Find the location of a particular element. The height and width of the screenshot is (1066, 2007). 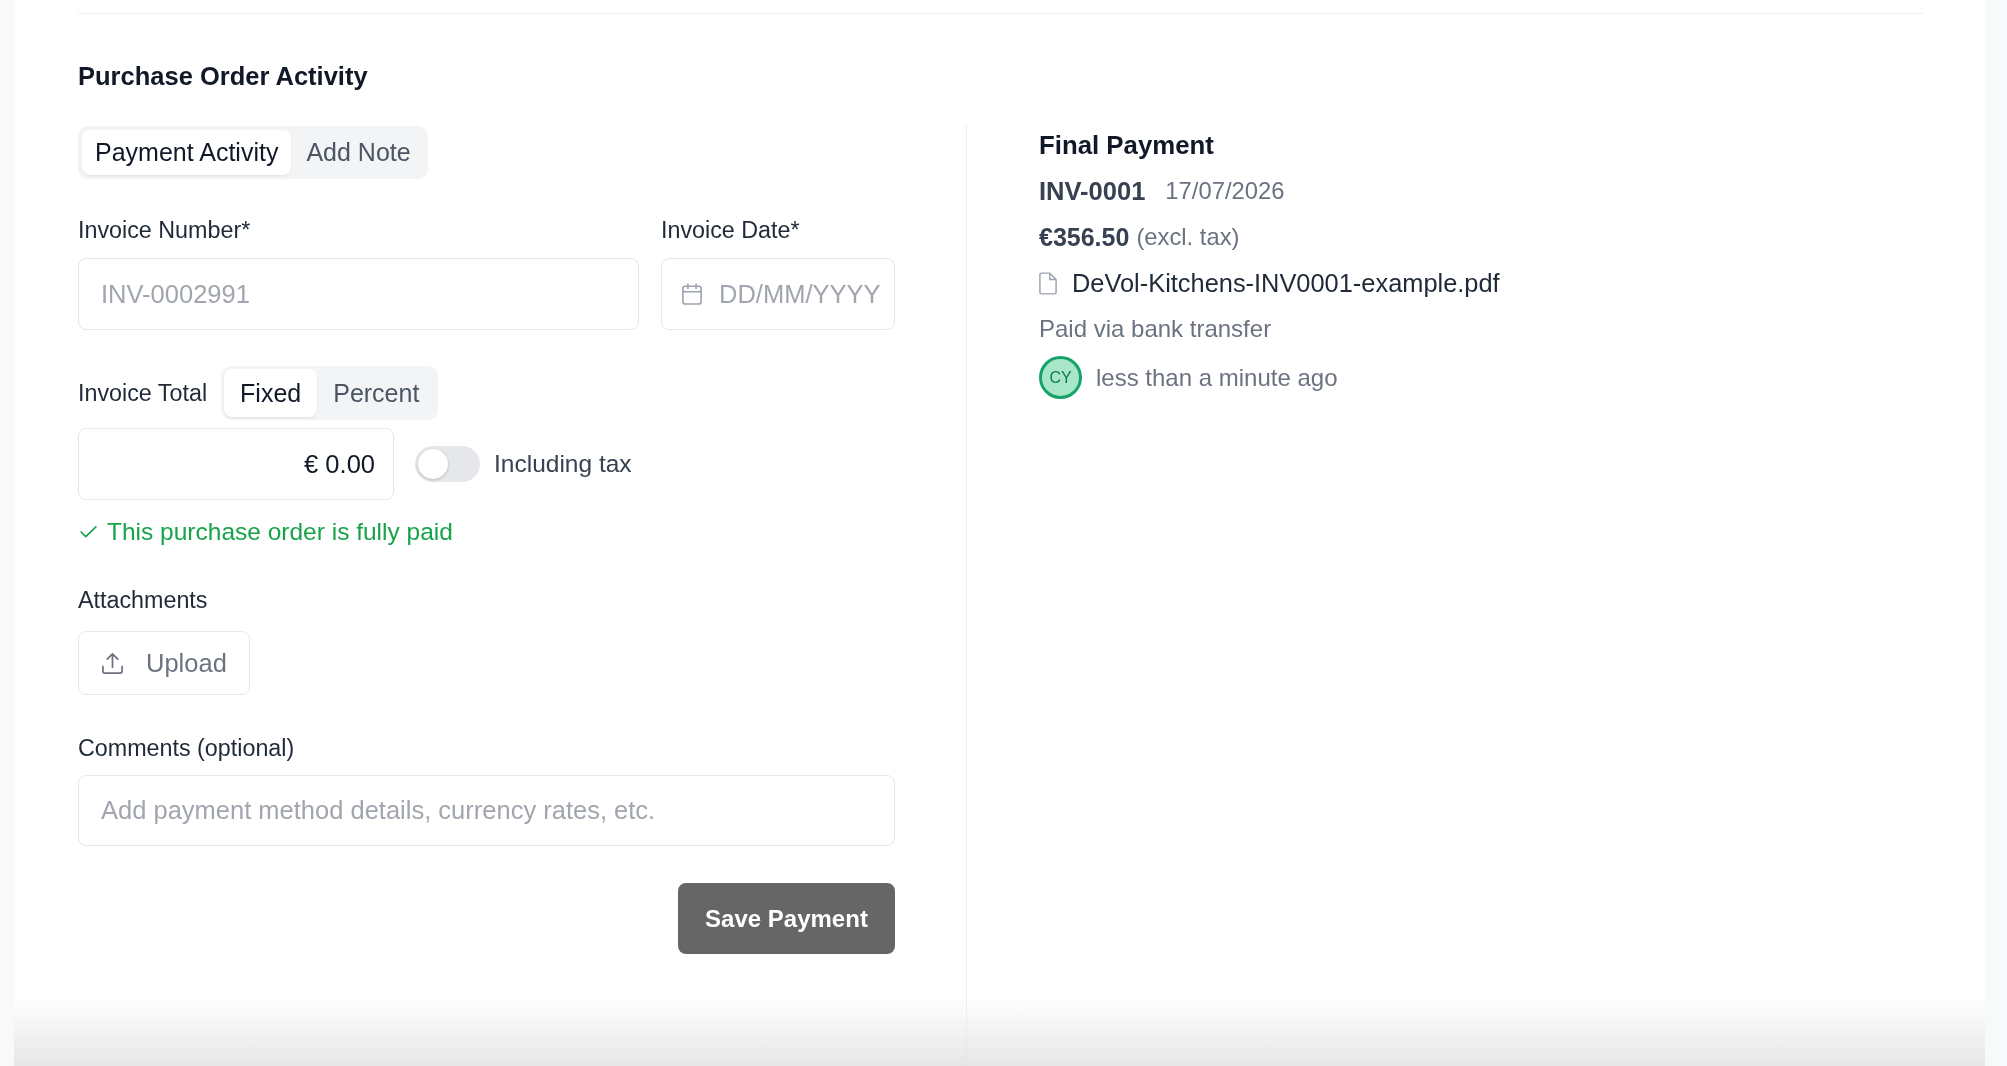

check-icon is located at coordinates (88, 532).